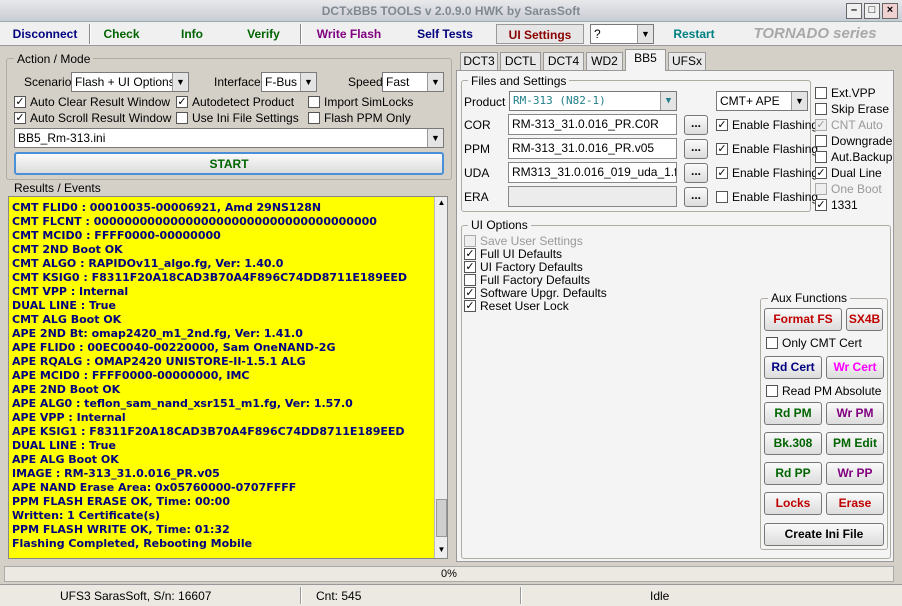 The image size is (902, 606). Describe the element at coordinates (314, 118) in the screenshot. I see `flash-ppm-only-checkbox` at that location.